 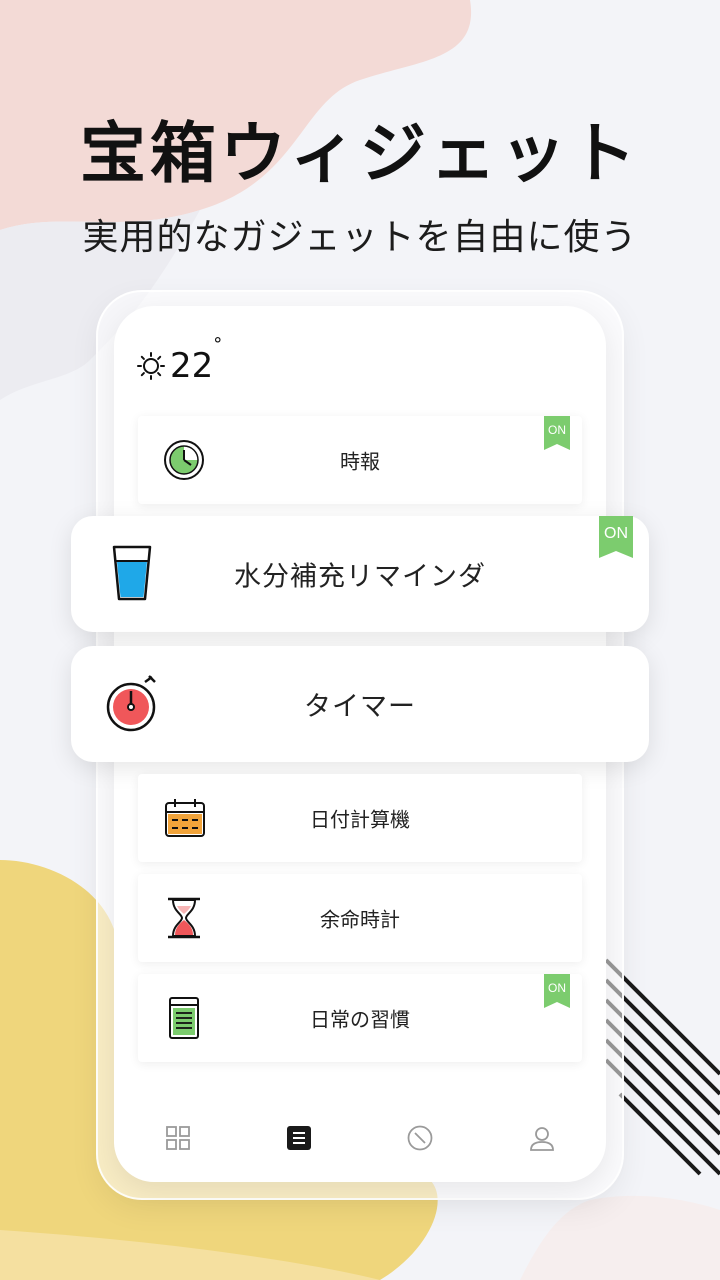 I want to click on list-icon, so click(x=299, y=1138).